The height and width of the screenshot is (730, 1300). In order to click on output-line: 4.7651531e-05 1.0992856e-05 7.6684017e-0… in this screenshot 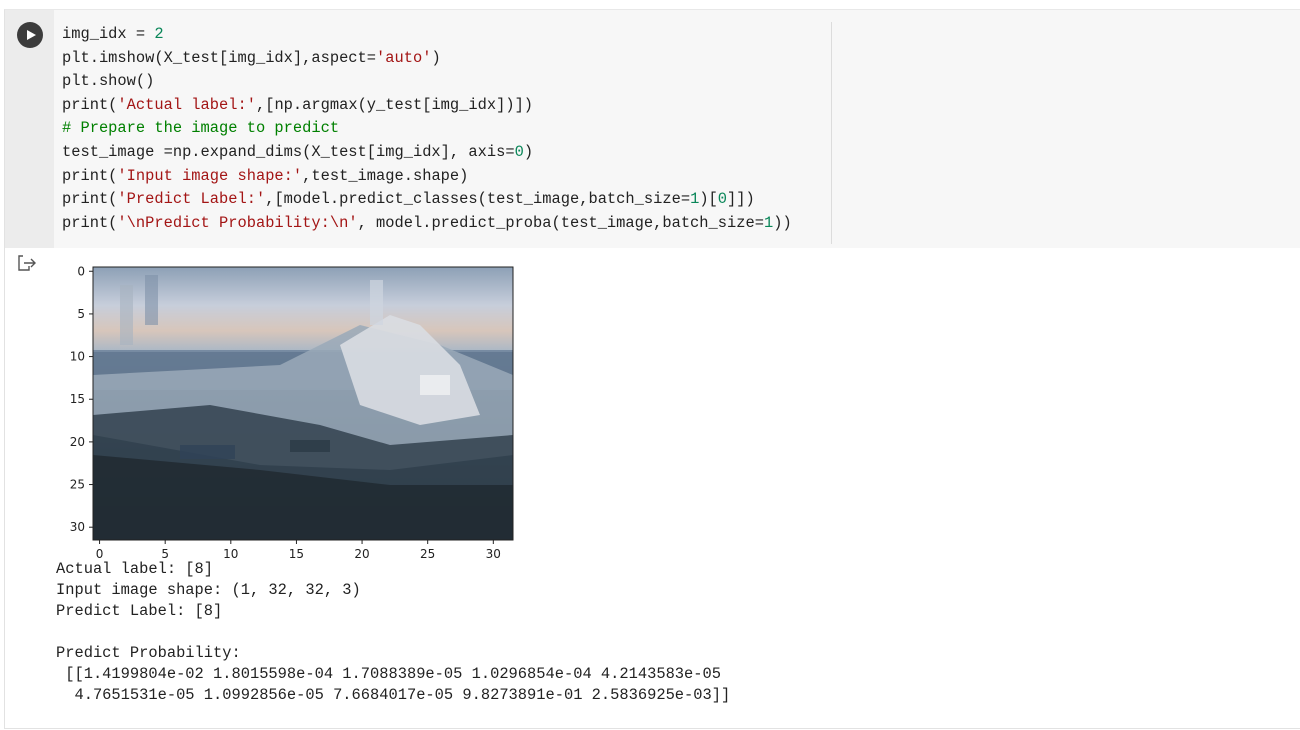, I will do `click(393, 695)`.